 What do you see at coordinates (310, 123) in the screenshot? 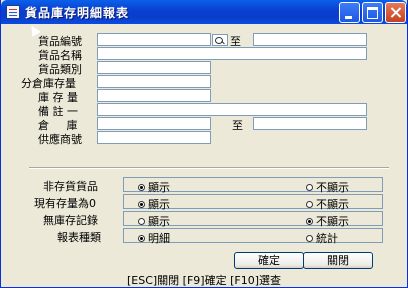
I see `warehouse-to-input` at bounding box center [310, 123].